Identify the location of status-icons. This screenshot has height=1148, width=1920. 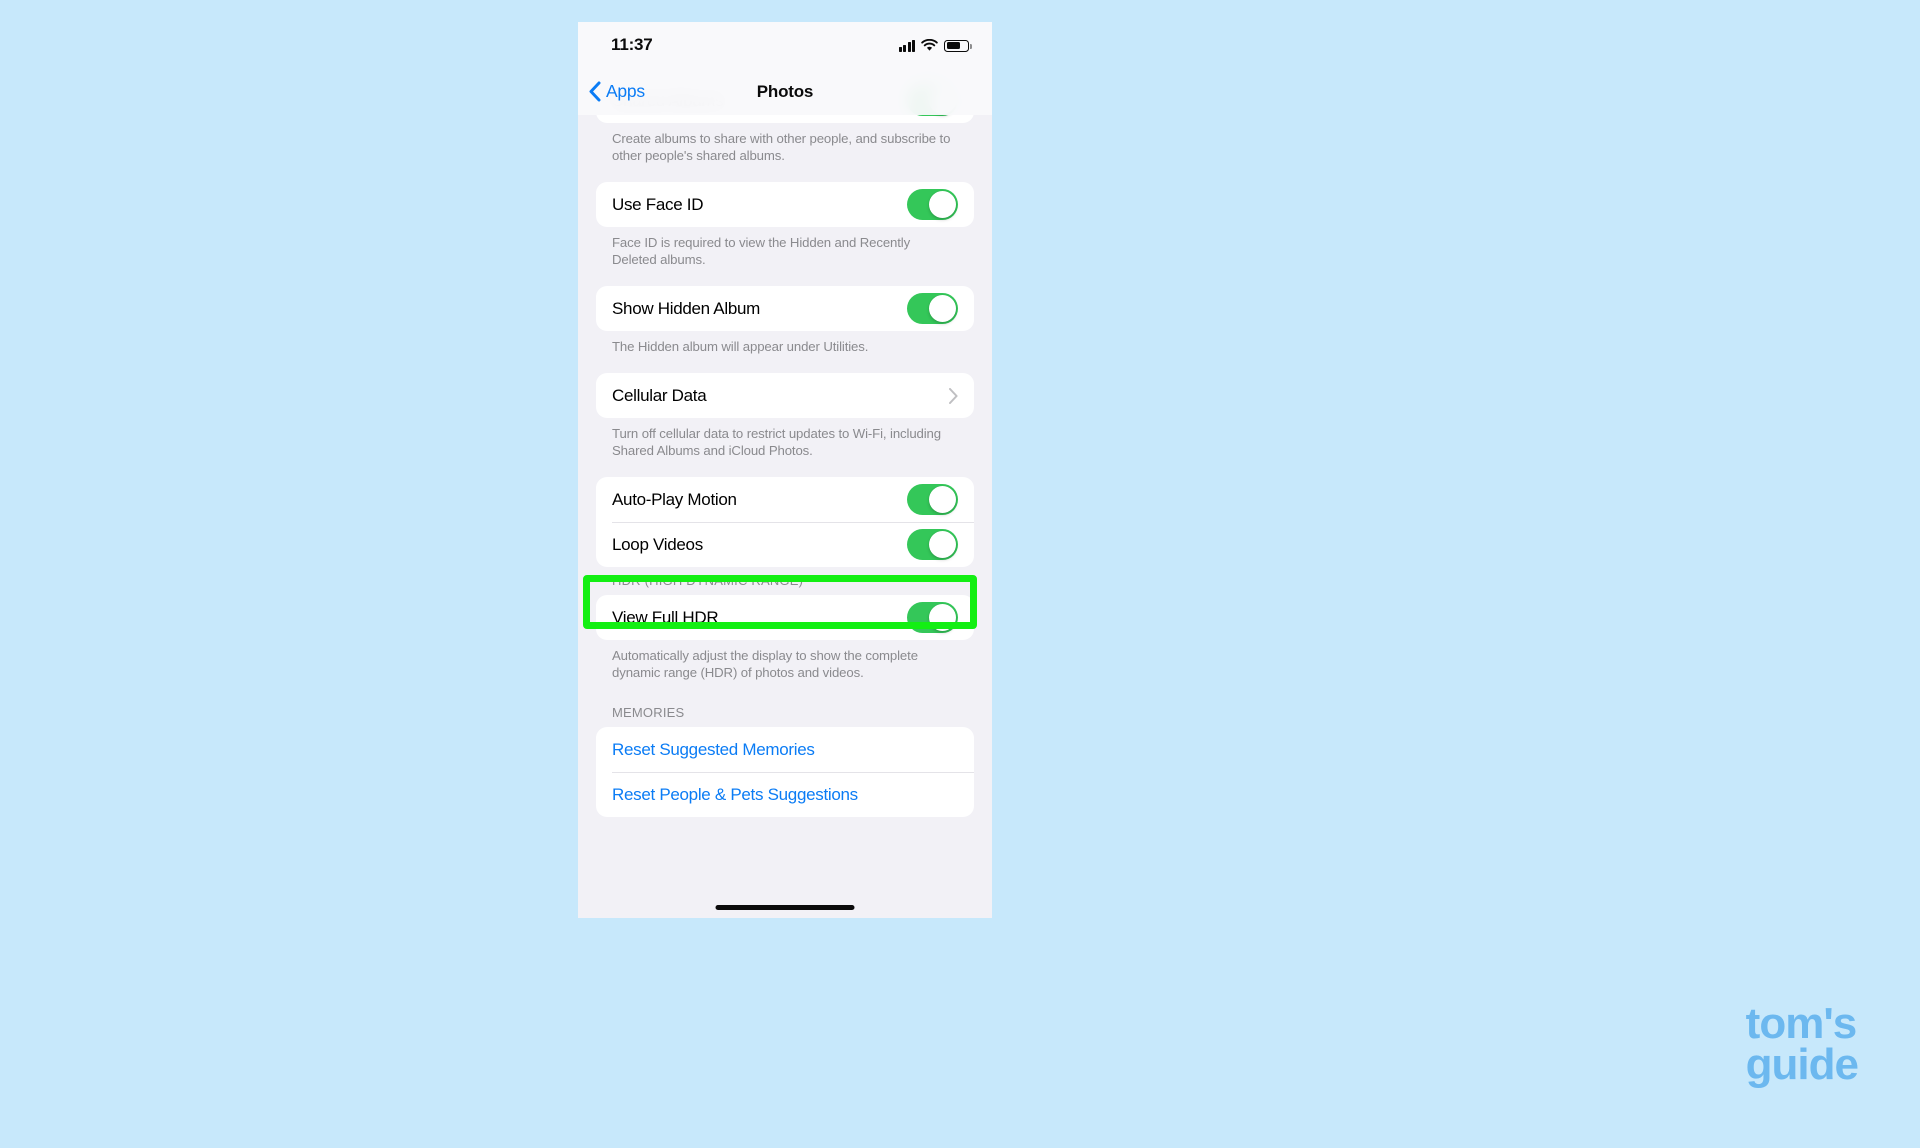
(935, 44).